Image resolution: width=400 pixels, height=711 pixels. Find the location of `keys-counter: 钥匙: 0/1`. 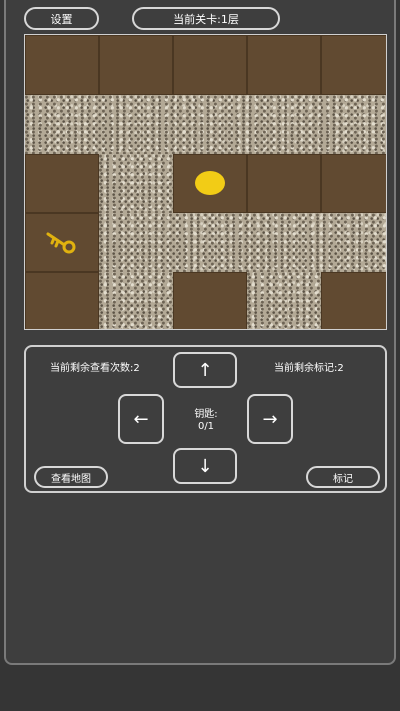

keys-counter: 钥匙: 0/1 is located at coordinates (206, 421).